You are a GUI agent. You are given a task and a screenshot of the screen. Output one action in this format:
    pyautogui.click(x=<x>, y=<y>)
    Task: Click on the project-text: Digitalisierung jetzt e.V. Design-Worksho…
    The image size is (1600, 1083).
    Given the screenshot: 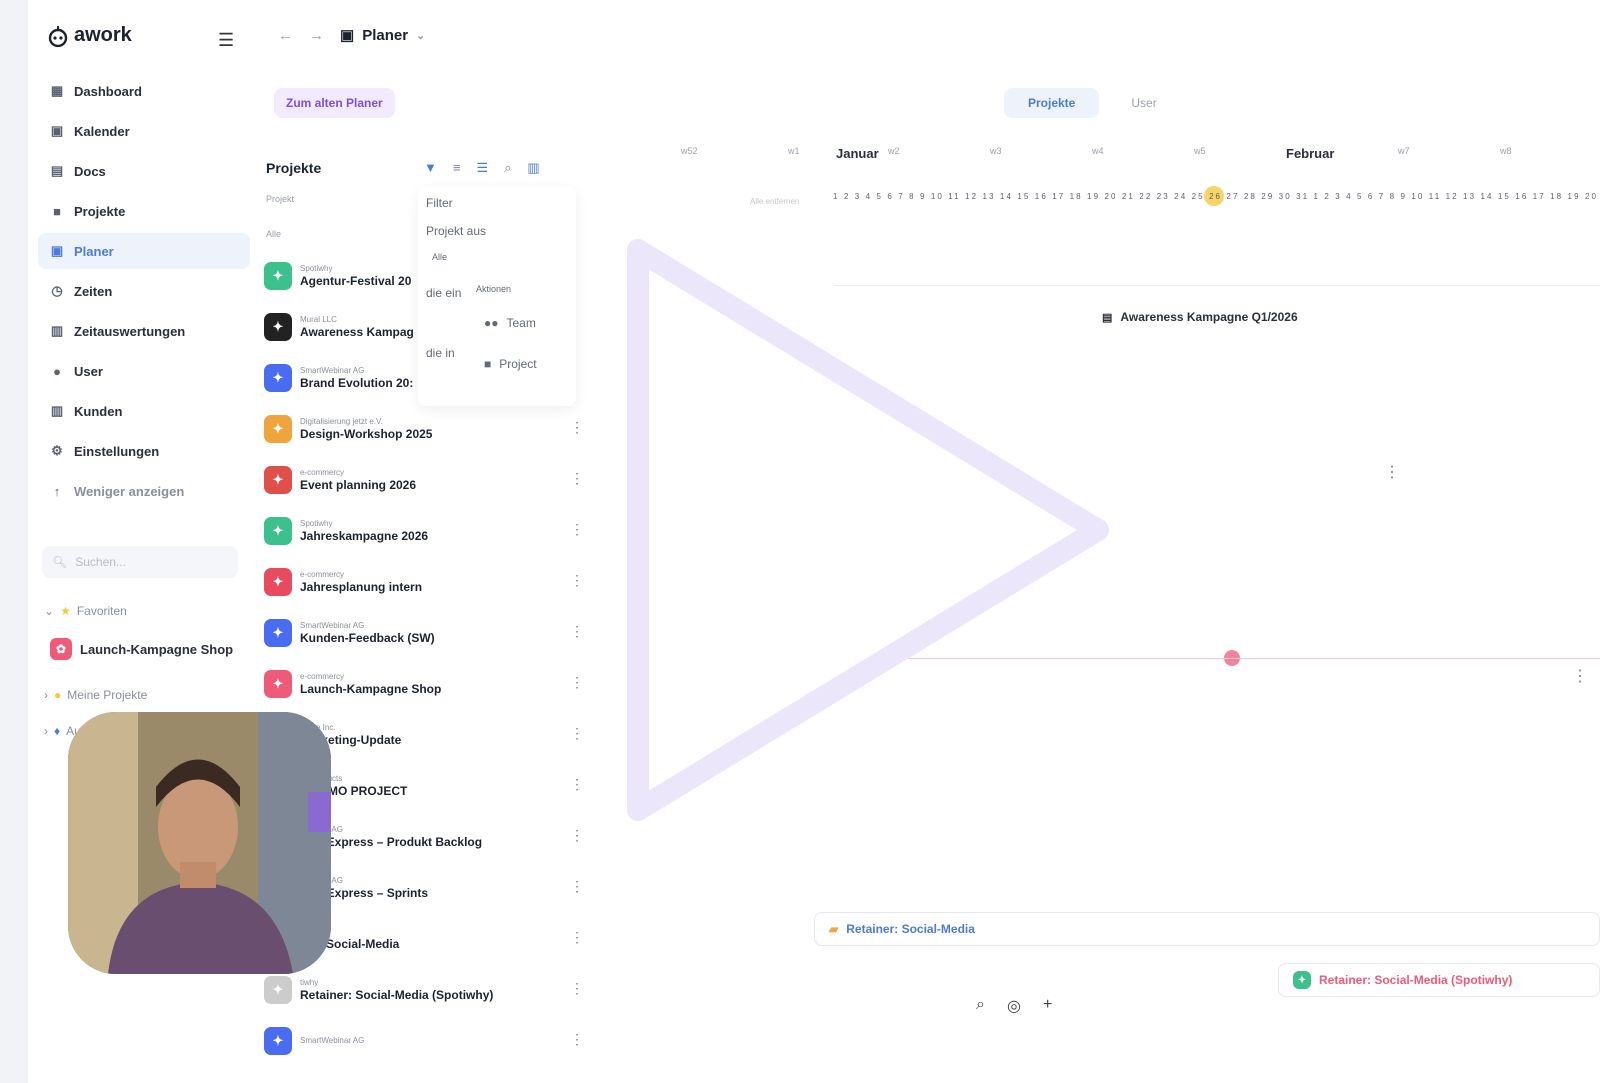 What is the action you would take?
    pyautogui.click(x=366, y=429)
    